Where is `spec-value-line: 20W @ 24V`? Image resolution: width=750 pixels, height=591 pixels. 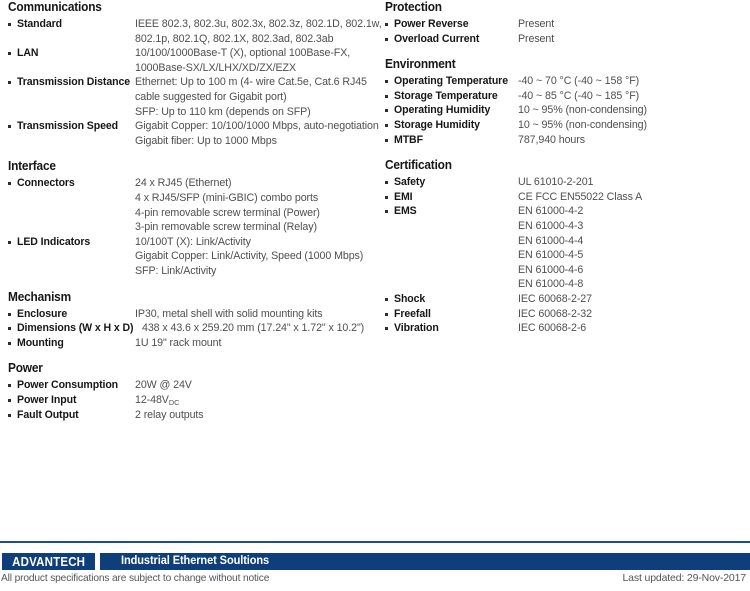
spec-value-line: 20W @ 24V is located at coordinates (163, 385).